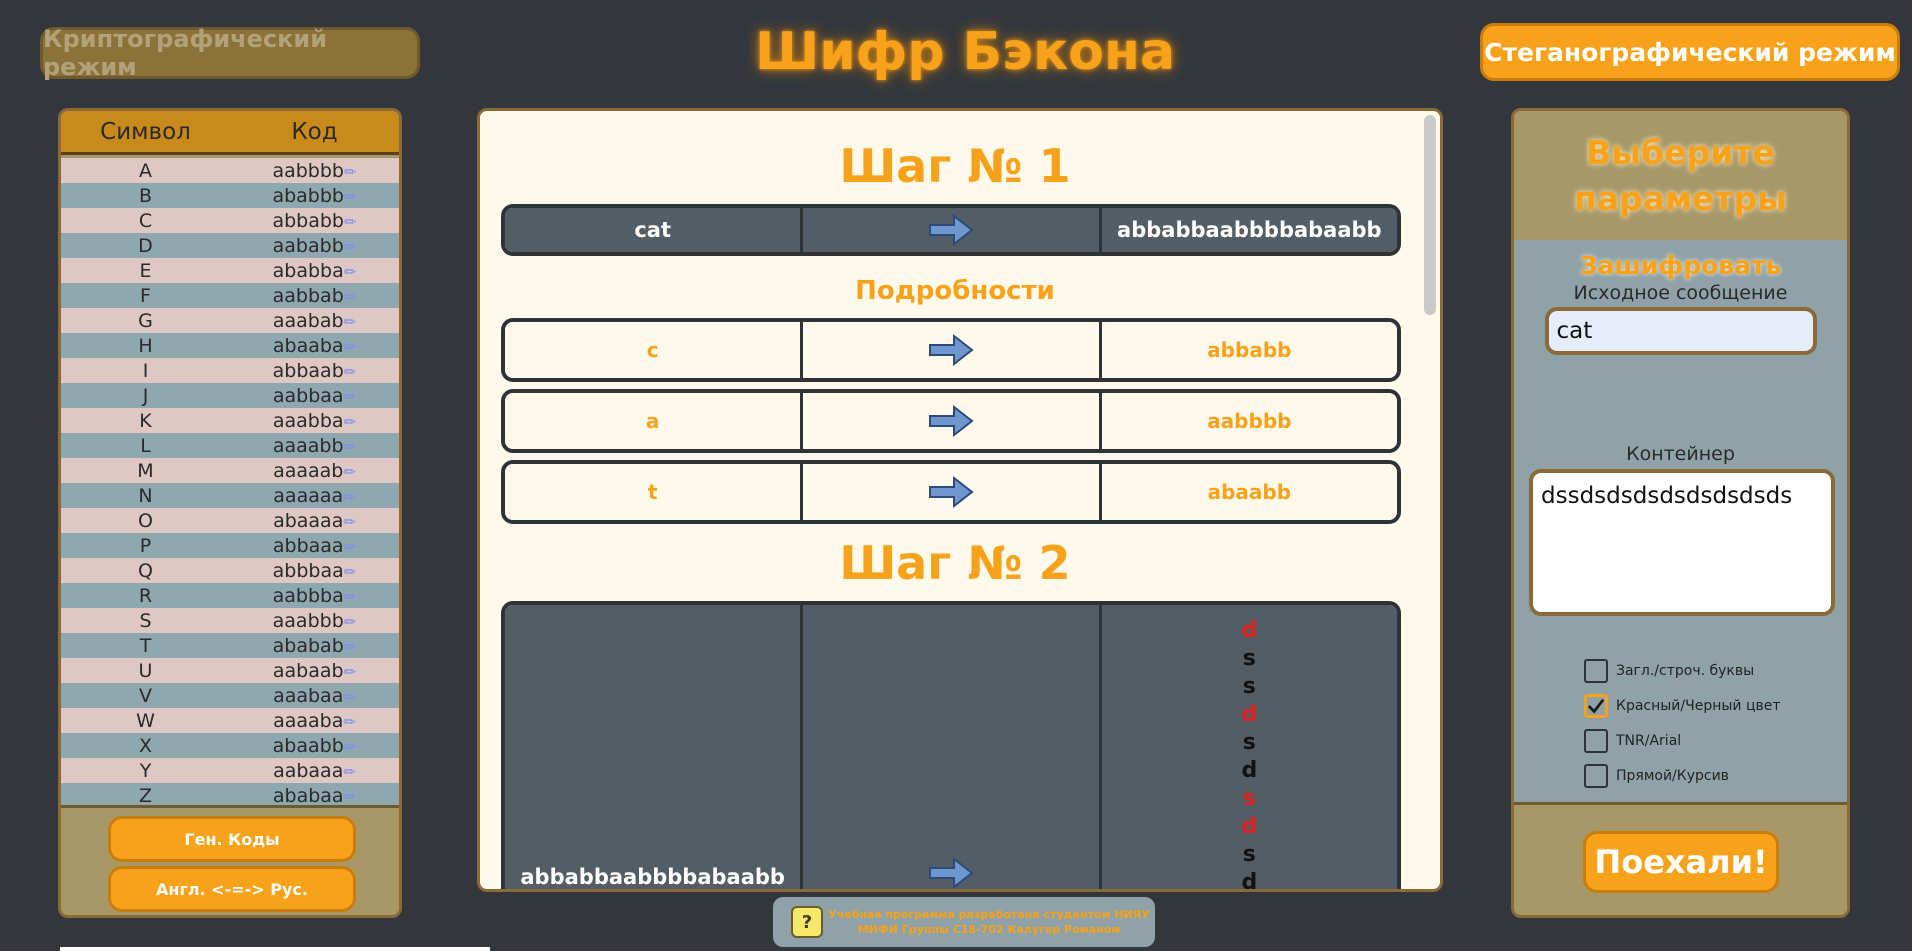 Image resolution: width=1912 pixels, height=951 pixels. I want to click on code-table-row: Naaaaaa✏, so click(230, 495).